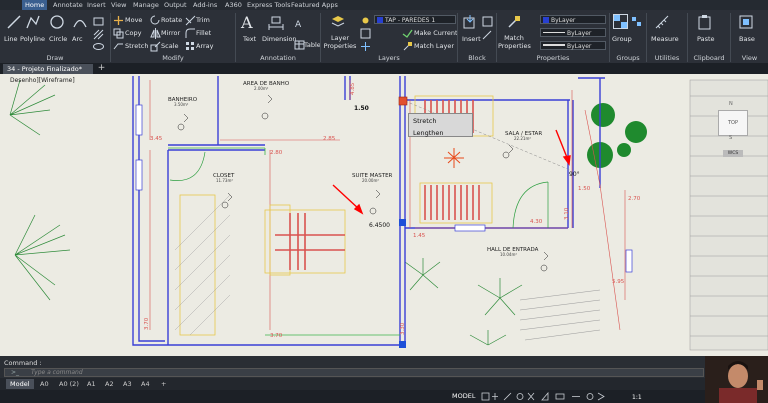 This screenshot has width=768, height=403. Describe the element at coordinates (667, 58) in the screenshot. I see `utilities-panel-title: Utilities` at that location.